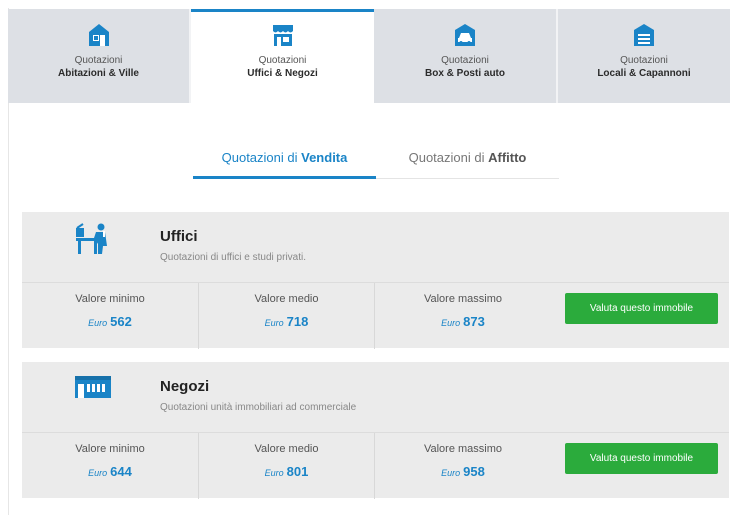  What do you see at coordinates (121, 471) in the screenshot?
I see `amount: 644` at bounding box center [121, 471].